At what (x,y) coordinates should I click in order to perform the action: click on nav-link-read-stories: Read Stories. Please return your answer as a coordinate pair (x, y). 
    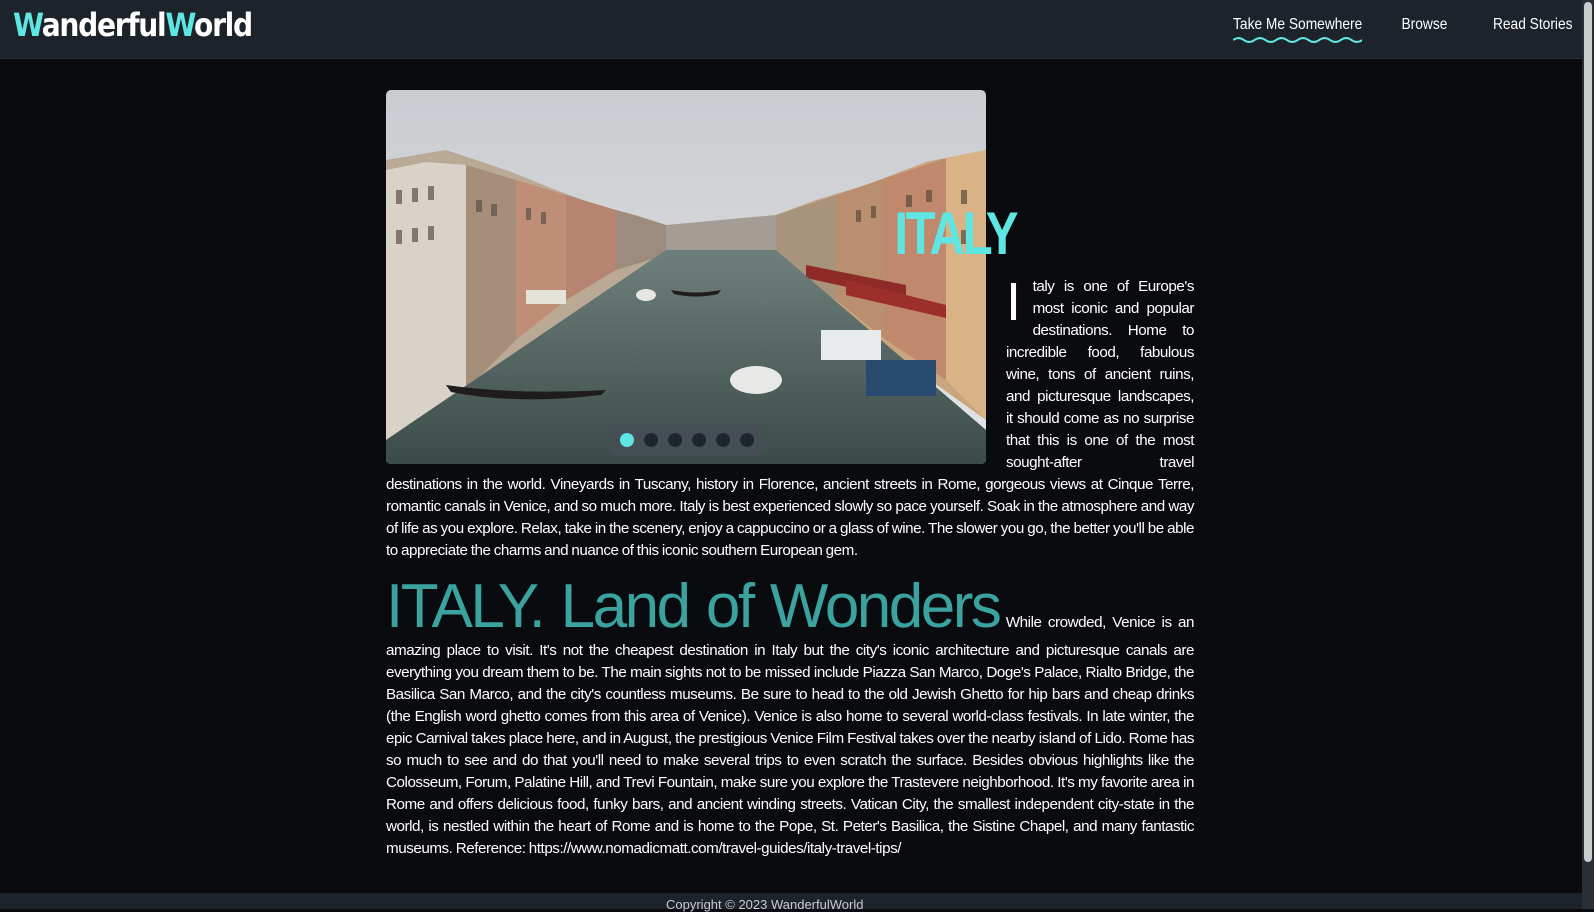
    Looking at the image, I should click on (1532, 28).